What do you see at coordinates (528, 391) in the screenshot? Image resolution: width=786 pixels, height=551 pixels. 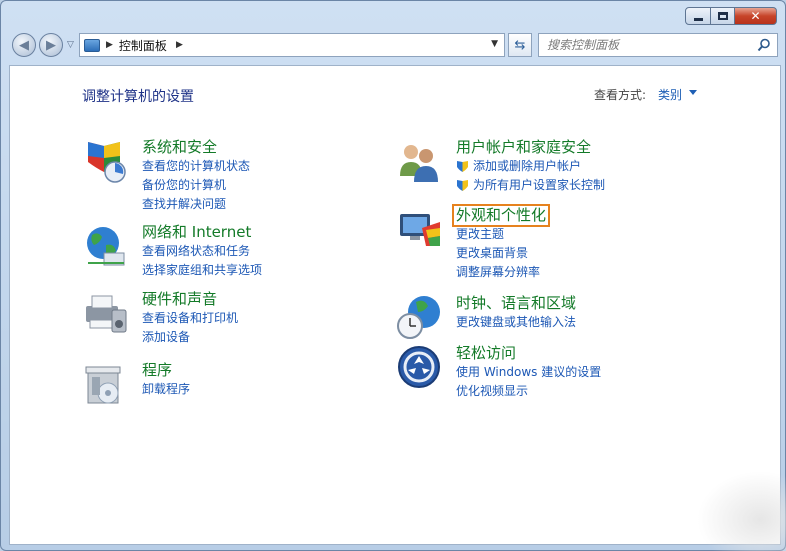 I see `link-optimize-display: 优化视频显示` at bounding box center [528, 391].